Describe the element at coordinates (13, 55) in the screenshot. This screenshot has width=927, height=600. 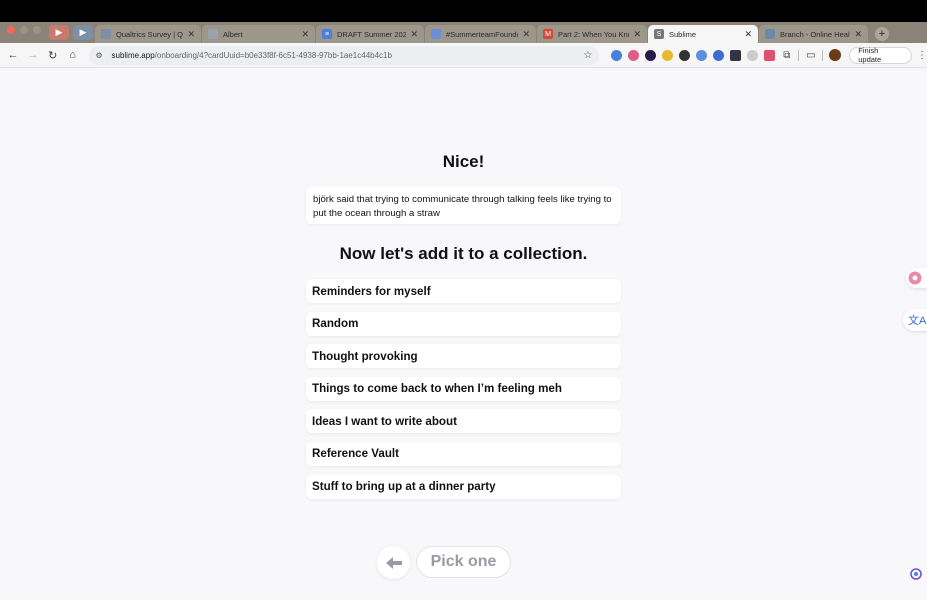
I see `back-arrow-icon: ←` at that location.